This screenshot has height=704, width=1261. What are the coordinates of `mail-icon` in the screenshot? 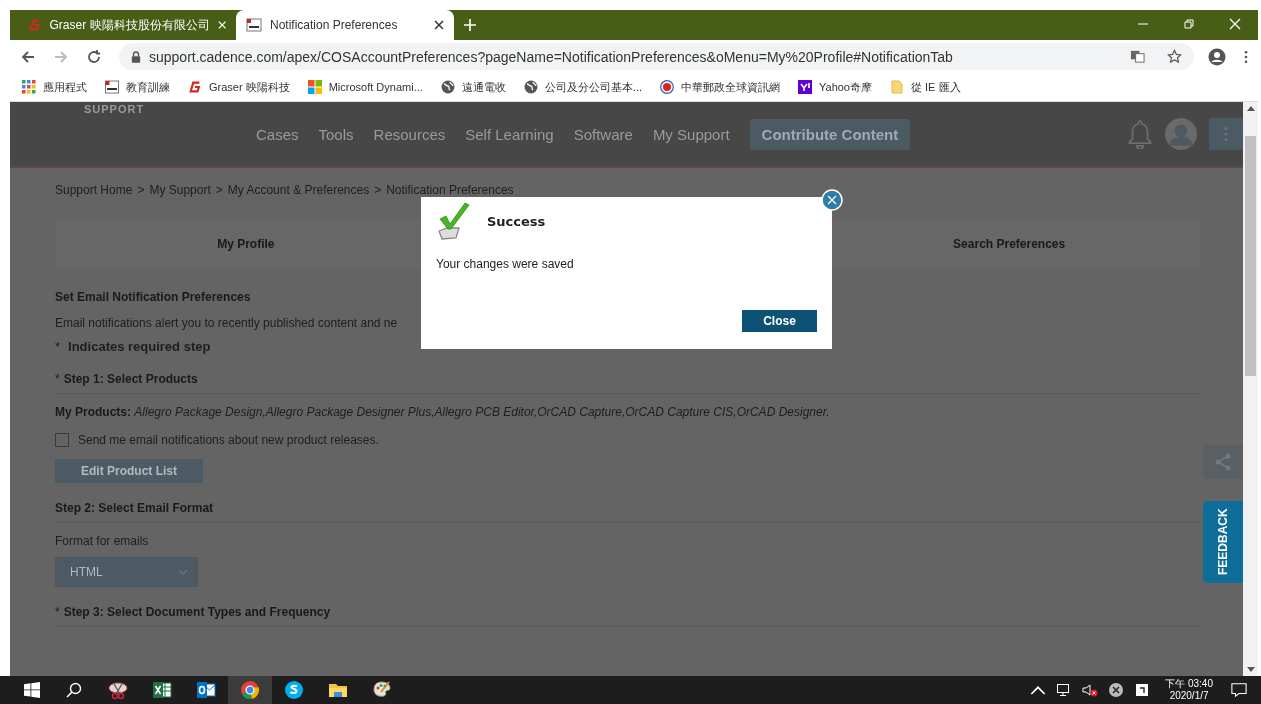 It's located at (206, 690).